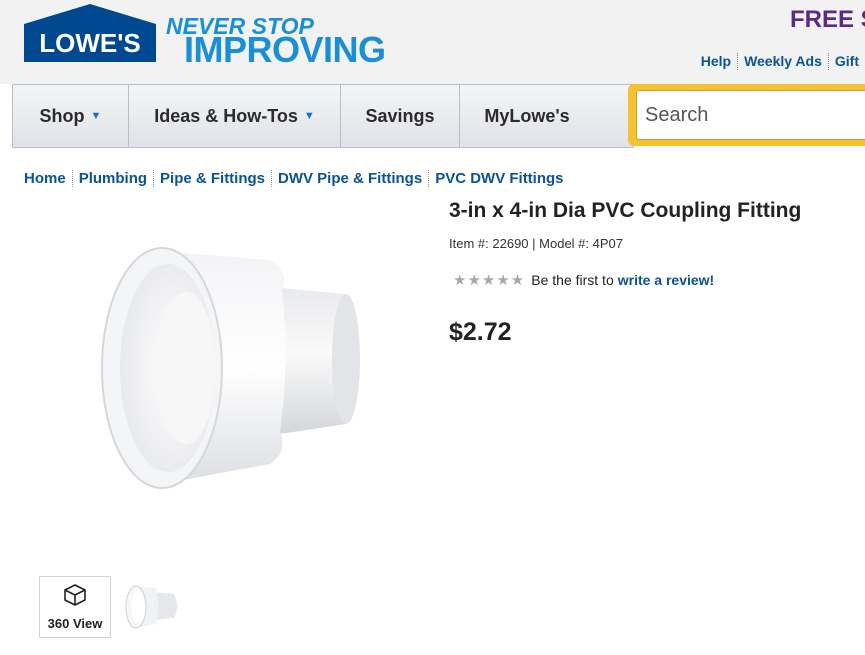 This screenshot has height=655, width=865. I want to click on review-prompt: Be the first to, so click(572, 280).